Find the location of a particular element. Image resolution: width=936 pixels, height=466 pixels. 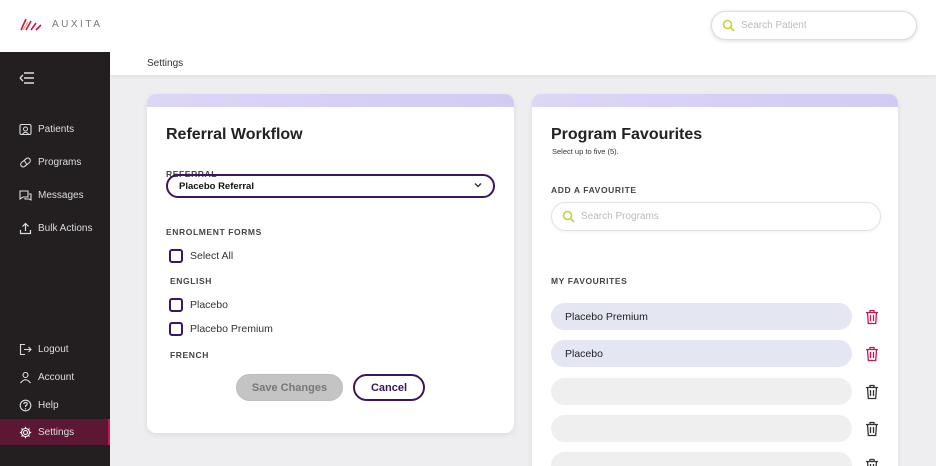

sidebar-item-label: Patients is located at coordinates (56, 129).